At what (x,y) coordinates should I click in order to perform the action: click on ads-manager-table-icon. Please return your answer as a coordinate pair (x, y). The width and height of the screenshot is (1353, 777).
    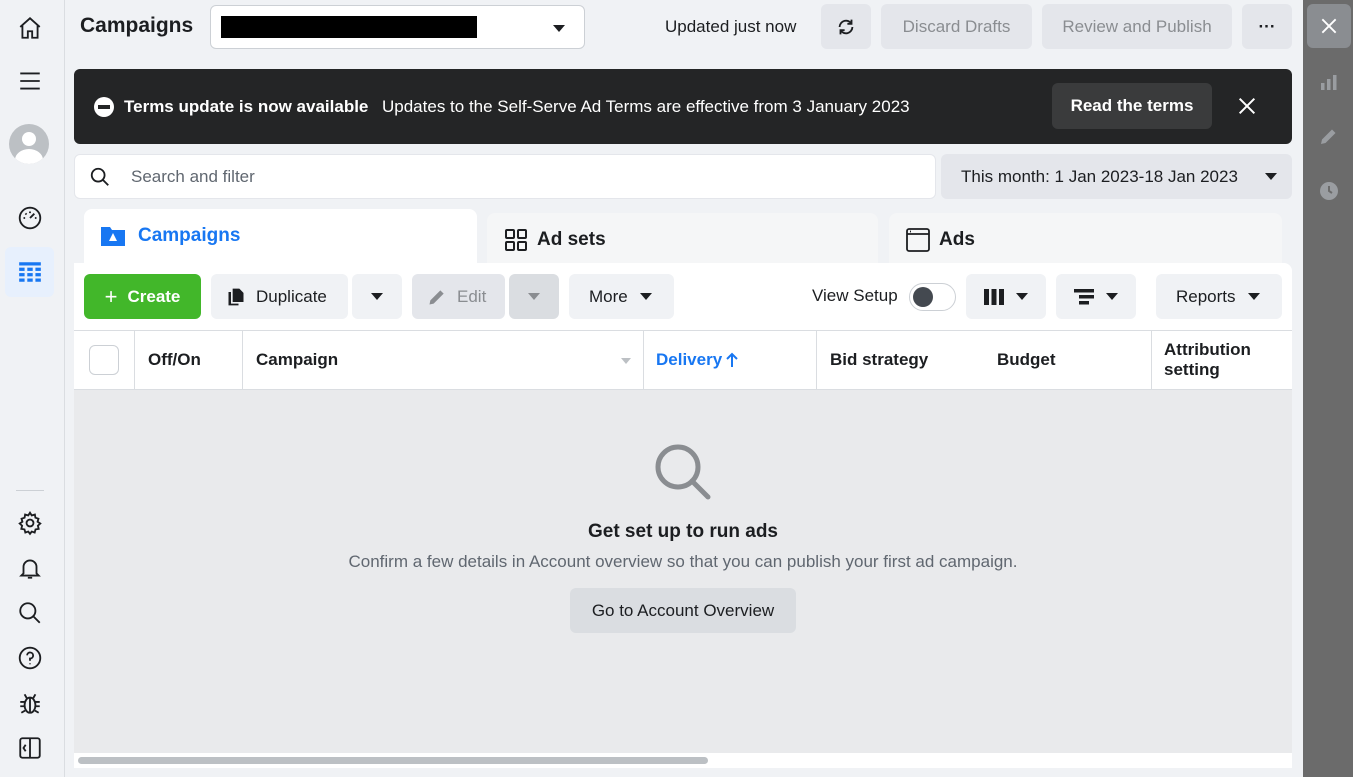
    Looking at the image, I should click on (29, 272).